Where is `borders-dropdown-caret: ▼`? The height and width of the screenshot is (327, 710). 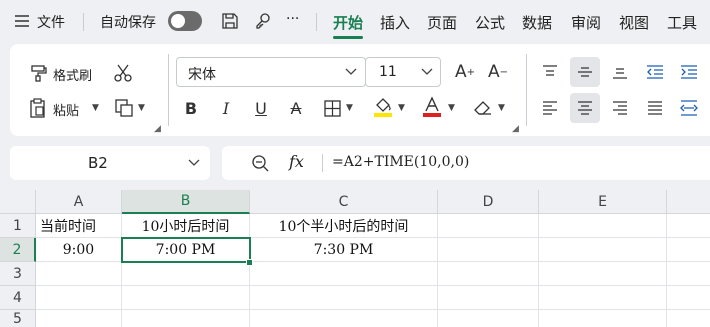
borders-dropdown-caret: ▼ is located at coordinates (349, 108).